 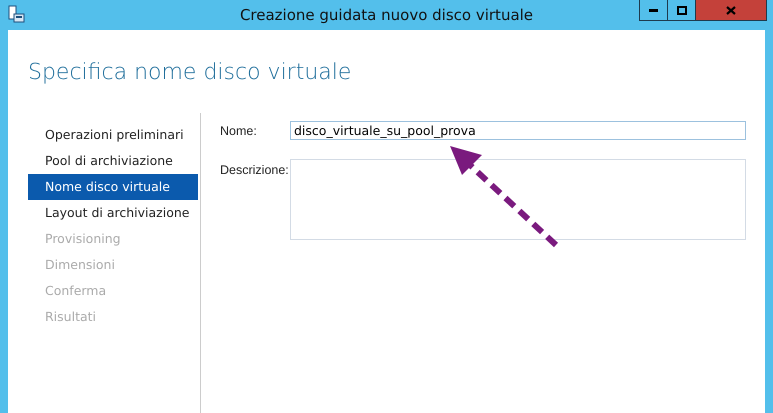 I want to click on close-icon, so click(x=731, y=10).